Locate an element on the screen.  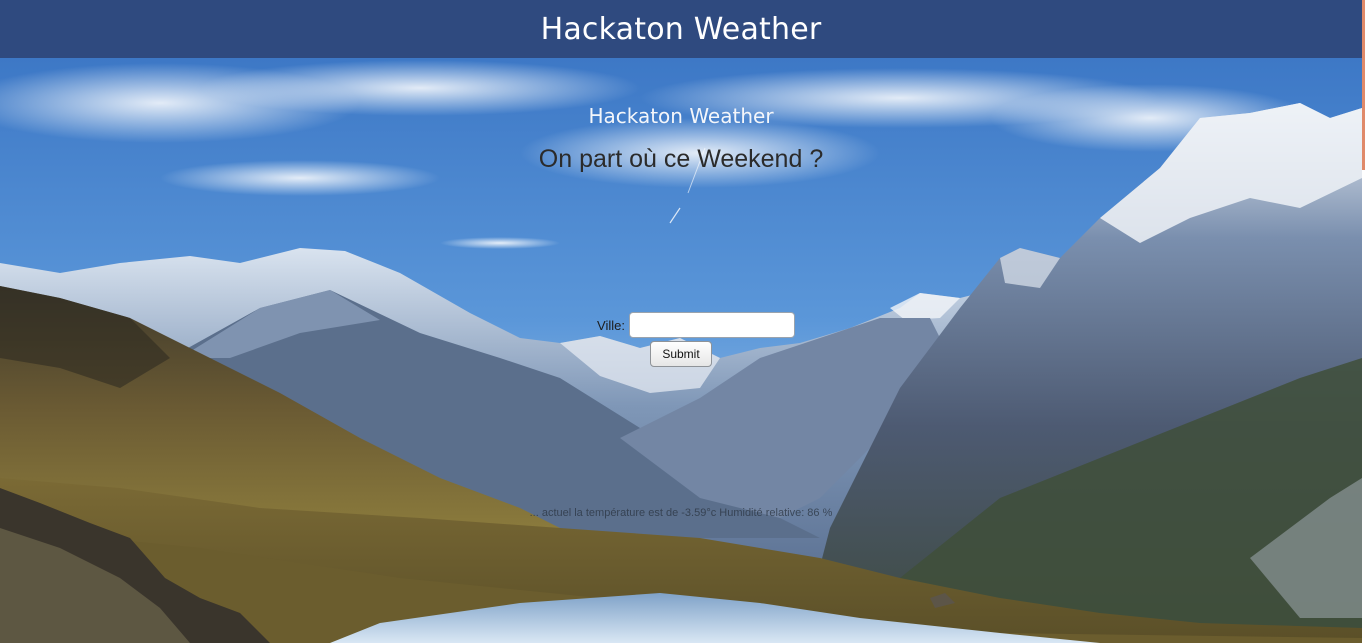
city-row: Ville: is located at coordinates (681, 325).